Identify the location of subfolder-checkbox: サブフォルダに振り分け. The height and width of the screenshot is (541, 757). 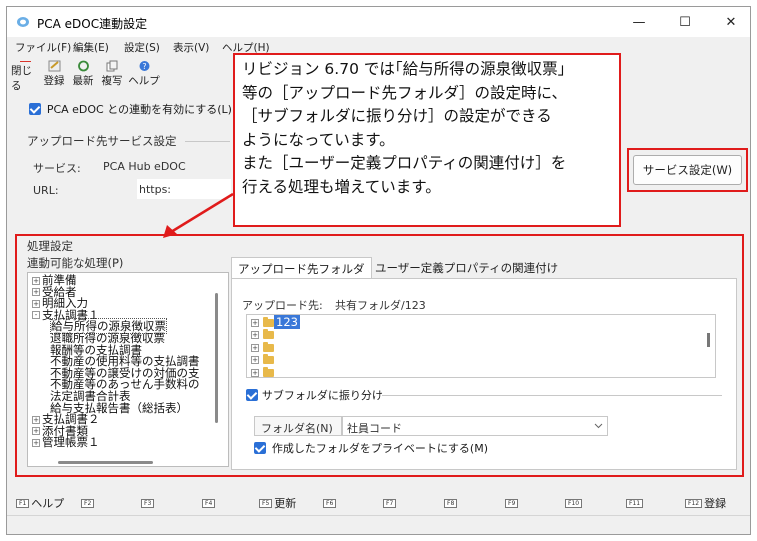
(314, 395).